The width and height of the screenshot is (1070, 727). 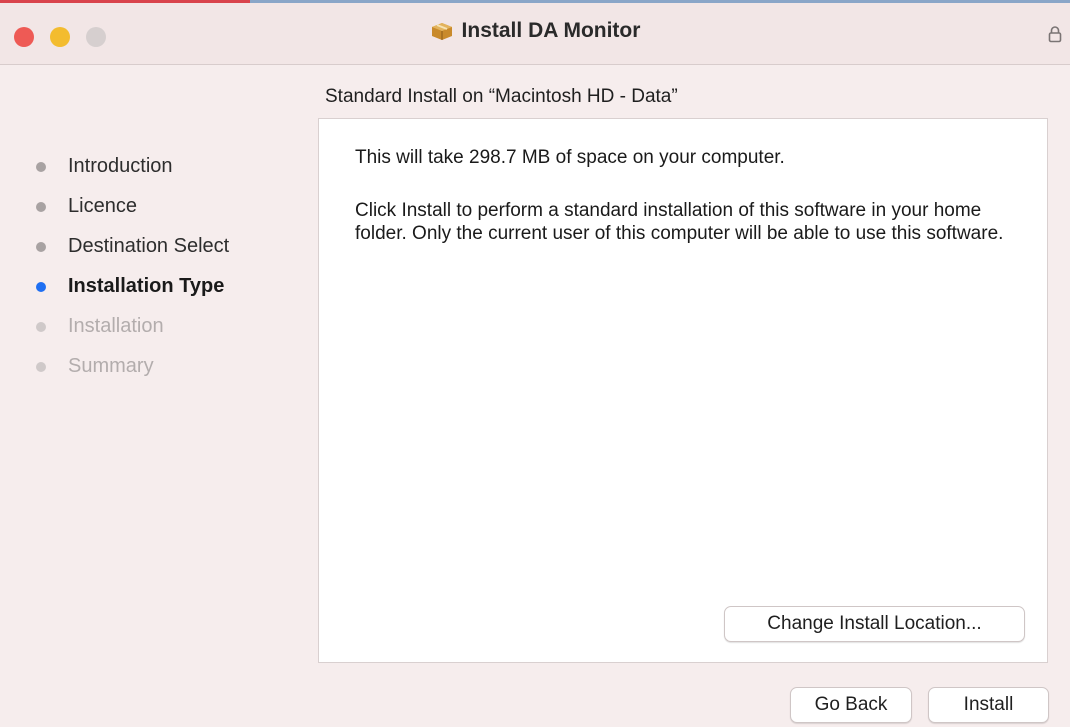 What do you see at coordinates (851, 705) in the screenshot?
I see `go-back-button: Go Back` at bounding box center [851, 705].